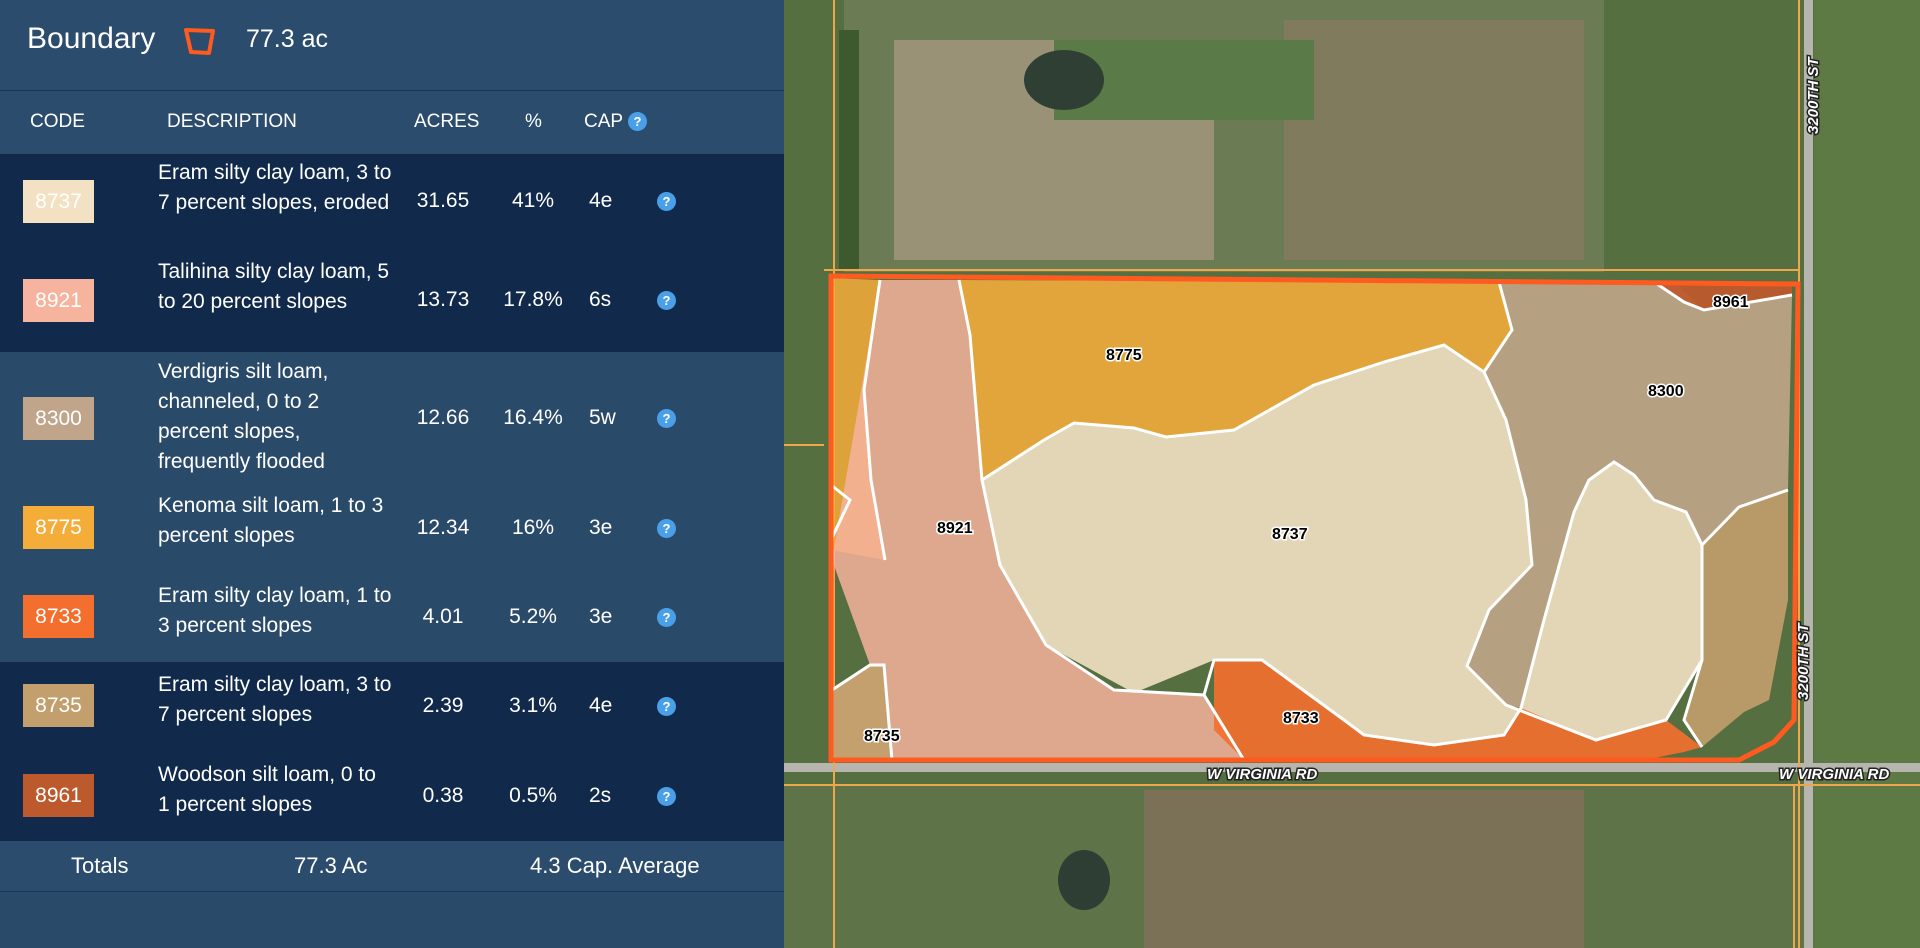 This screenshot has height=948, width=1920. I want to click on soil-cap: 5w, so click(602, 417).